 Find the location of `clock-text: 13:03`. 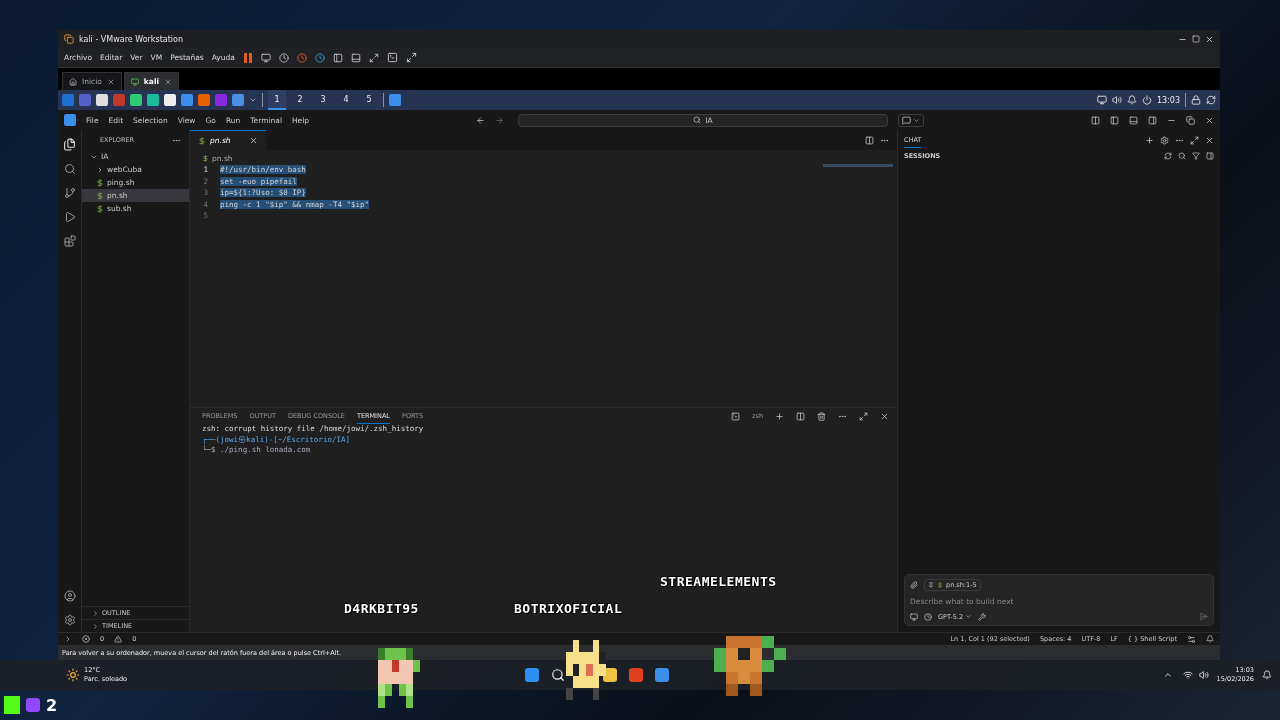

clock-text: 13:03 is located at coordinates (1168, 100).